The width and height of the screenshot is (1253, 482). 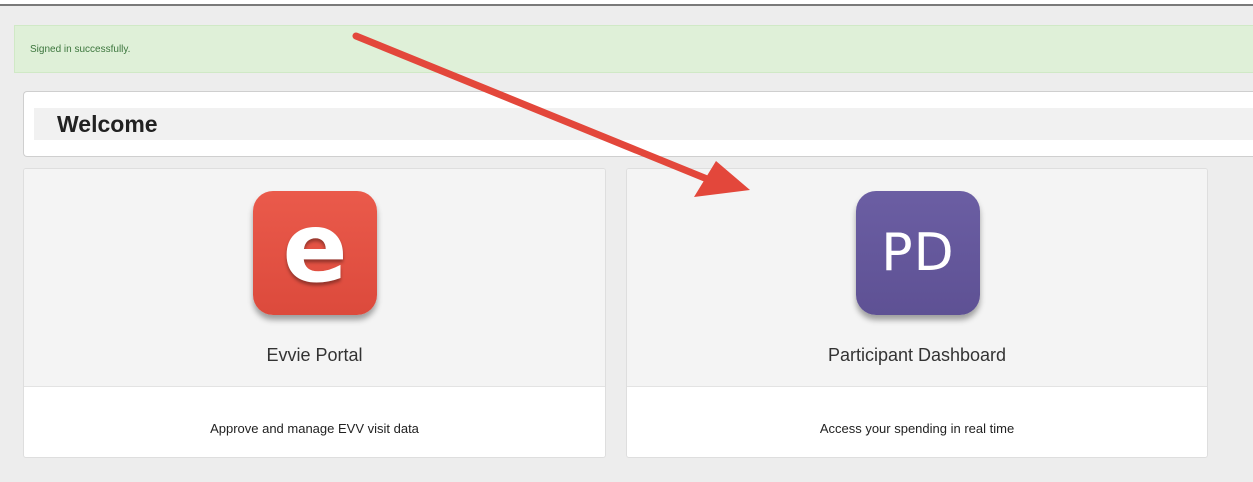 What do you see at coordinates (80, 49) in the screenshot?
I see `alert-message: Signed in successfully.` at bounding box center [80, 49].